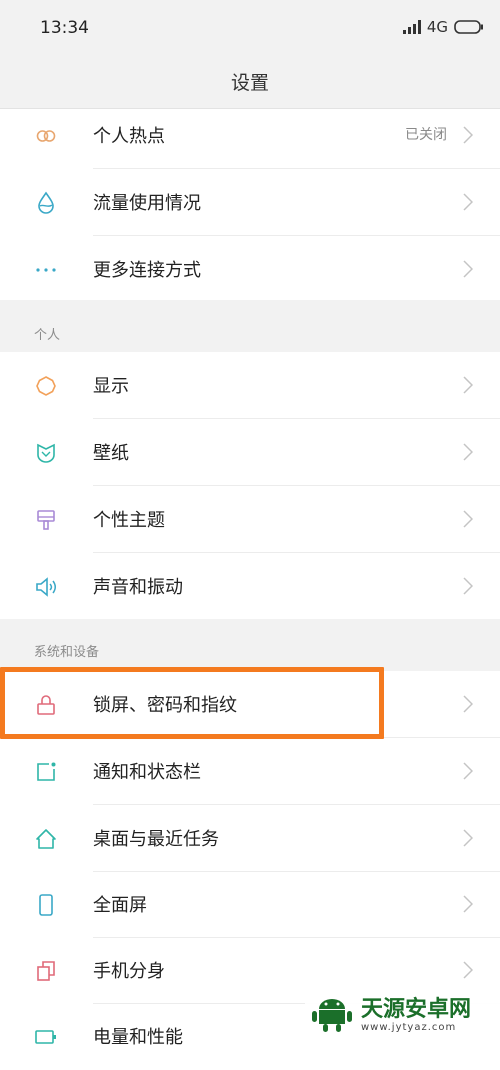  Describe the element at coordinates (250, 135) in the screenshot. I see `settings-item-hotspot: 个人热点 已关闭` at that location.